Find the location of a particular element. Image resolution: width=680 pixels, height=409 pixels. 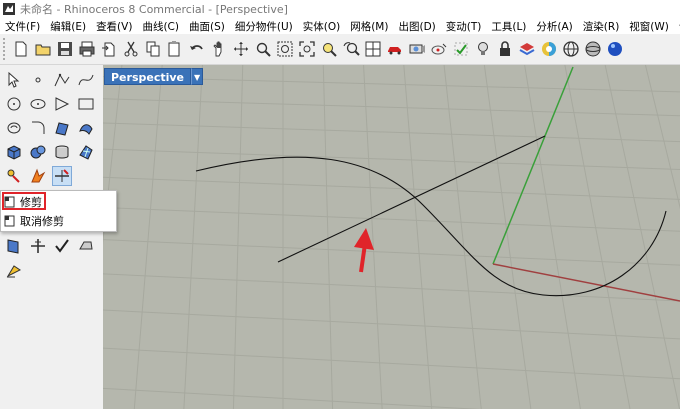

mesh-icon is located at coordinates (86, 152).